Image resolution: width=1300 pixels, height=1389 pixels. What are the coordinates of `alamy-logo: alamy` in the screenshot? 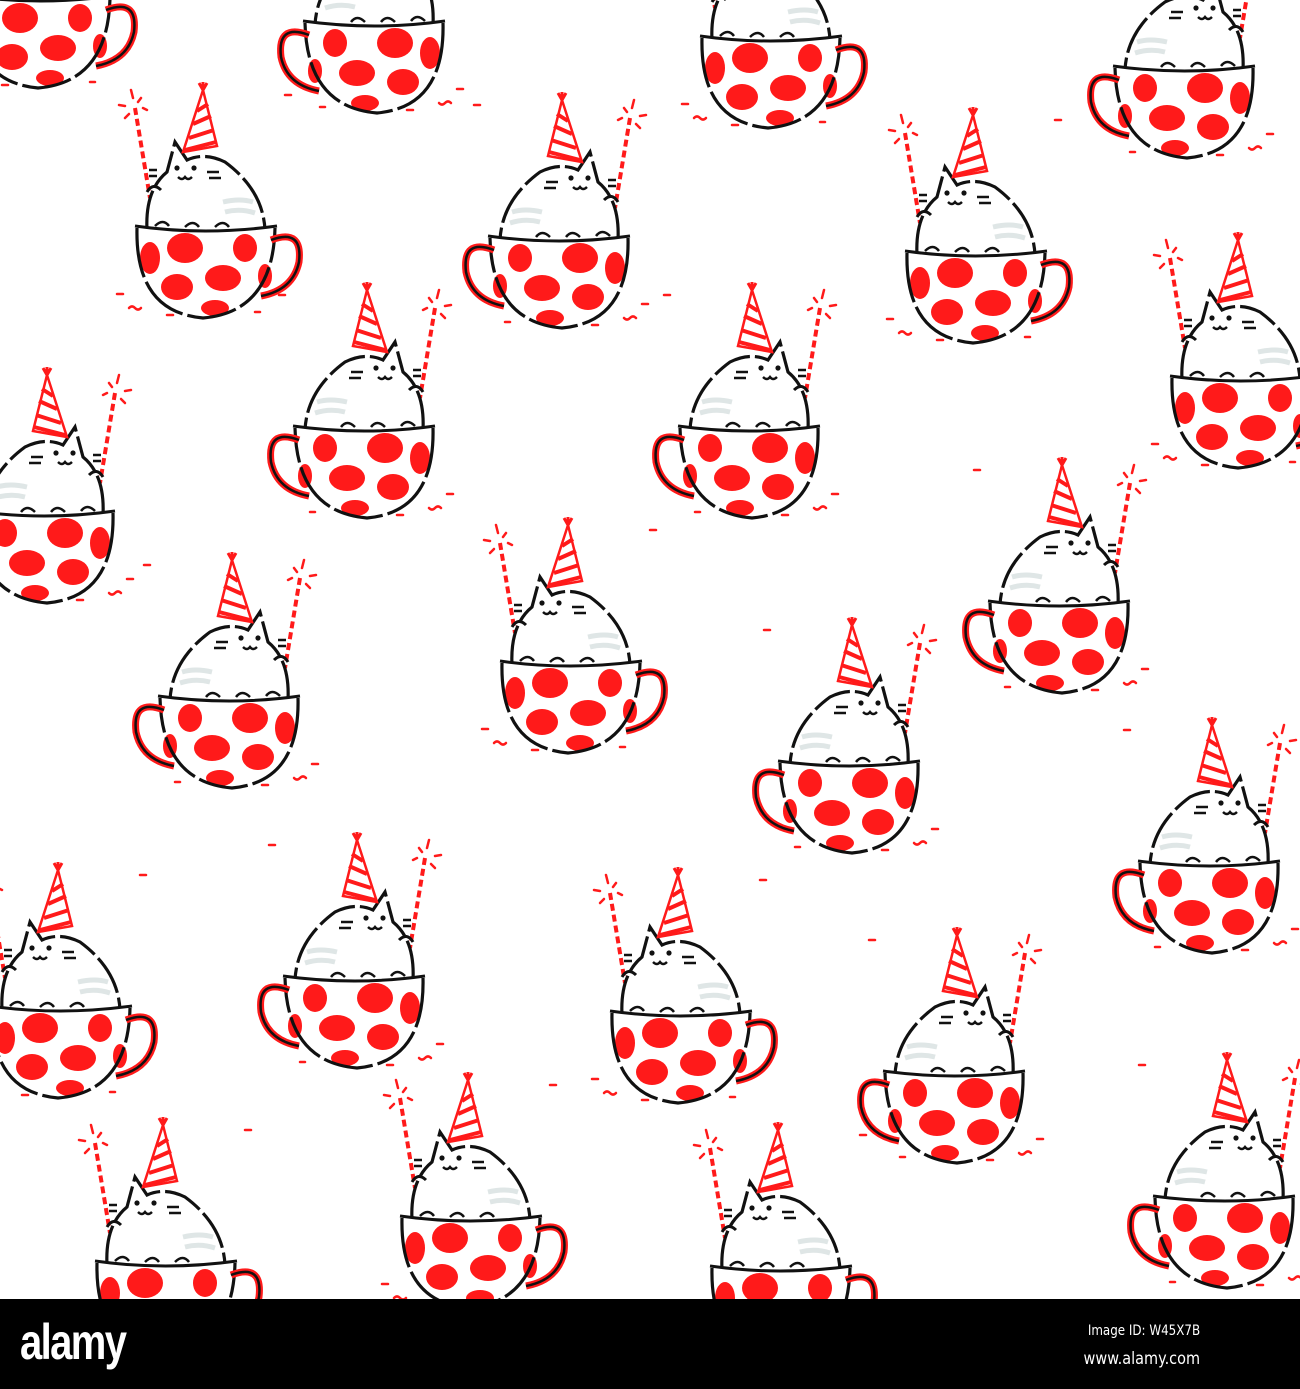 It's located at (73, 1342).